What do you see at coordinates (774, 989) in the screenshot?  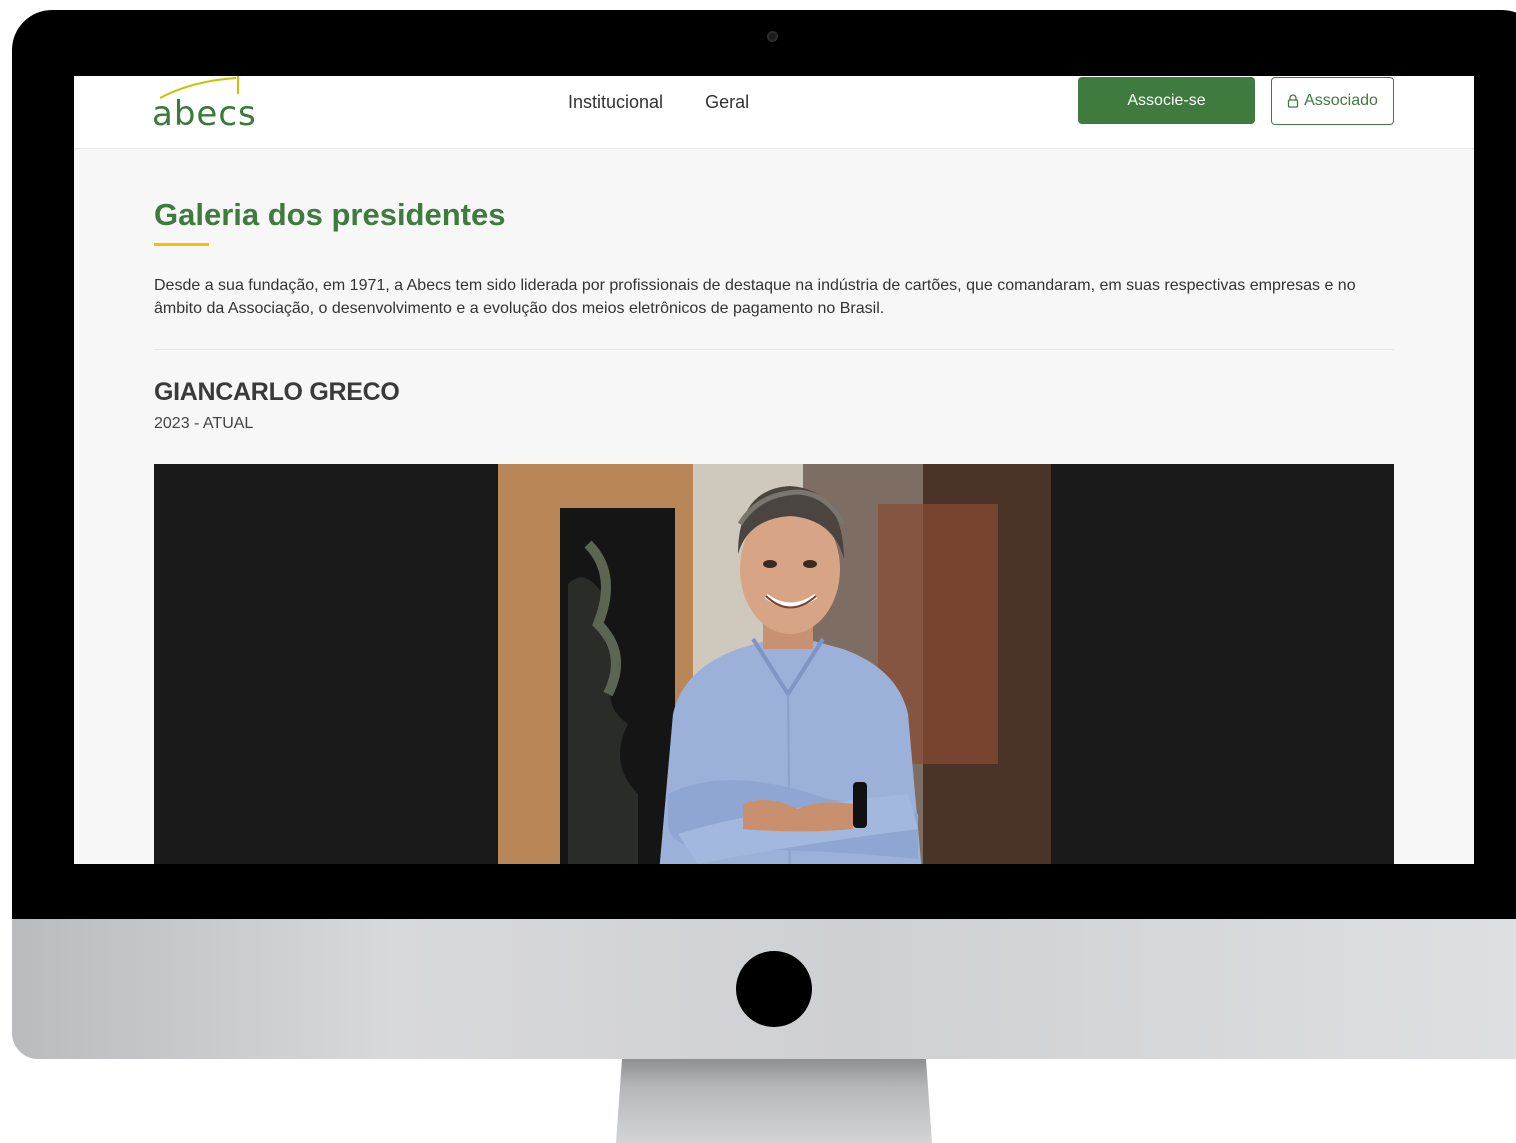 I see `monitor-logo-circle` at bounding box center [774, 989].